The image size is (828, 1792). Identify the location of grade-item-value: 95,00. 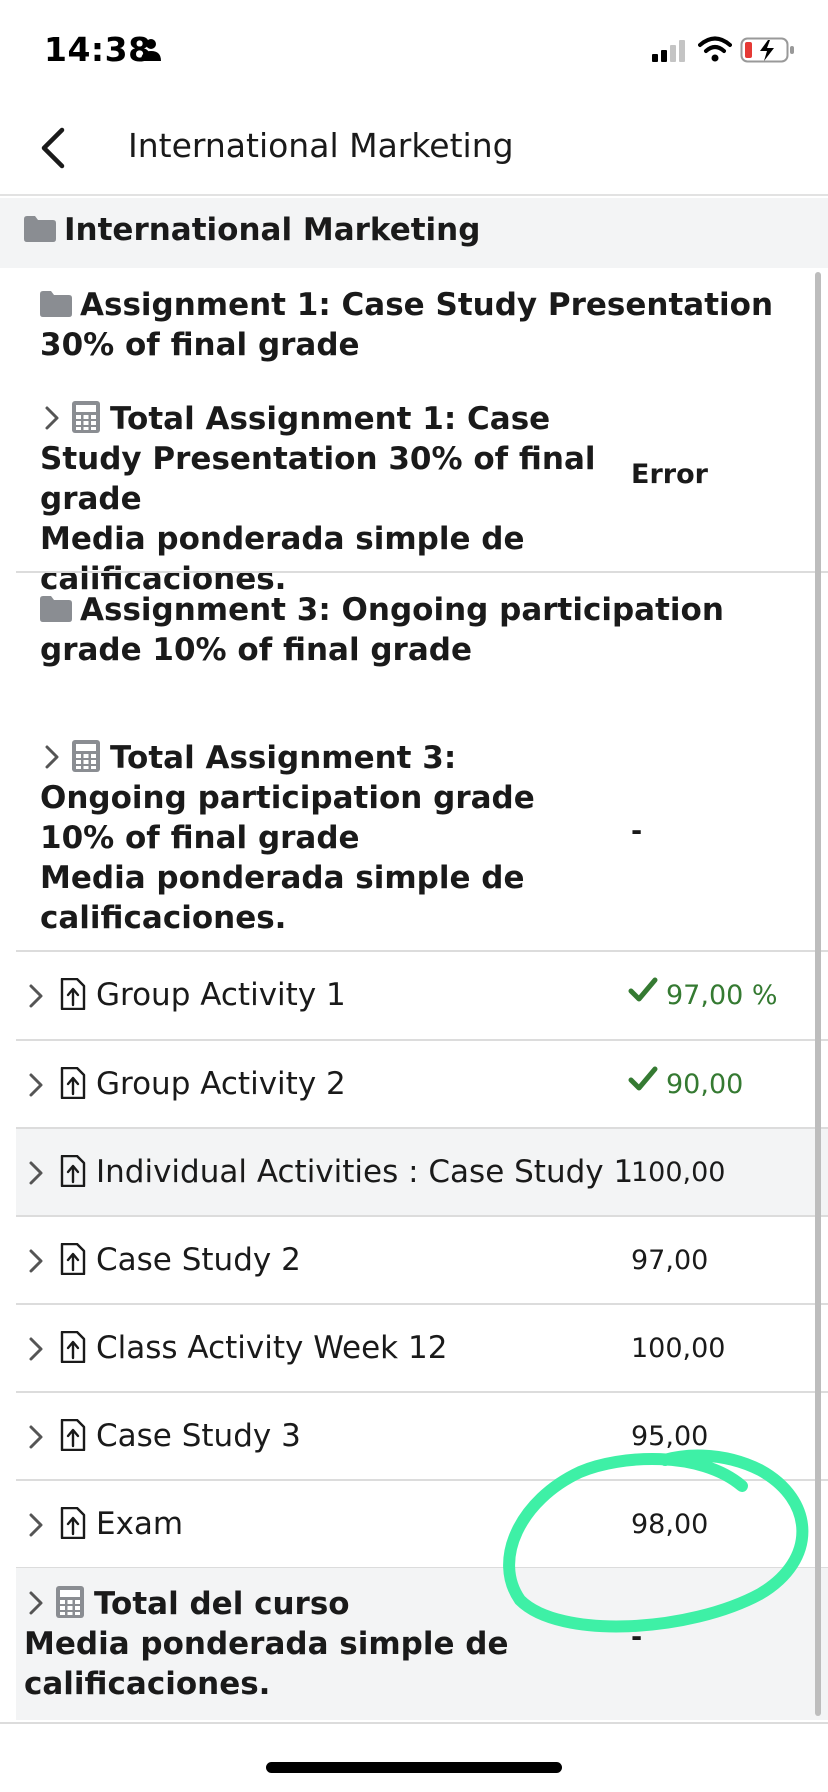
(670, 1436).